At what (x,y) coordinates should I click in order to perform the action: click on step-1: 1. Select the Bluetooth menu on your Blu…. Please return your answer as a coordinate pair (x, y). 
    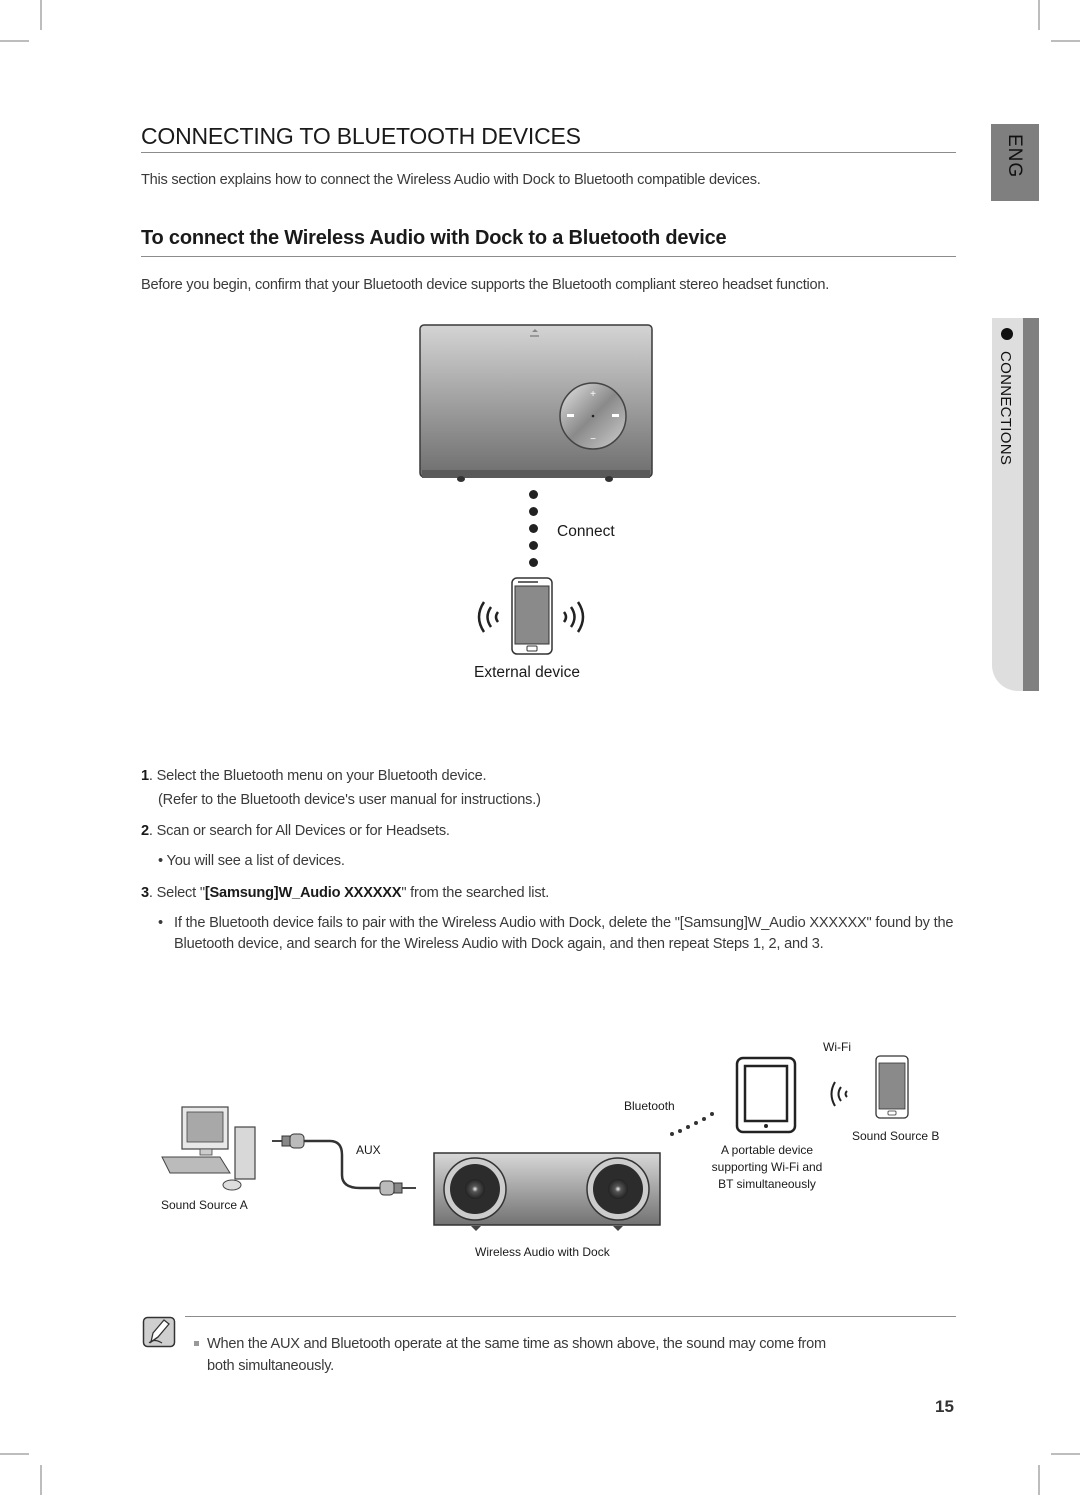
    Looking at the image, I should click on (314, 776).